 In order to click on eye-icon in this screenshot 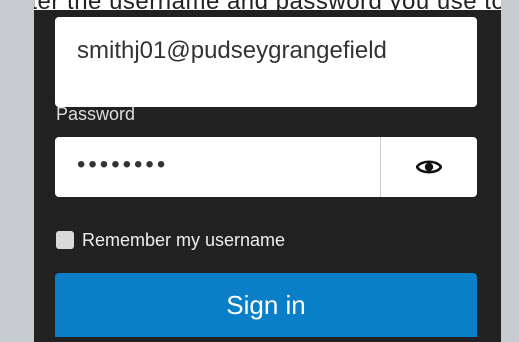, I will do `click(429, 167)`.